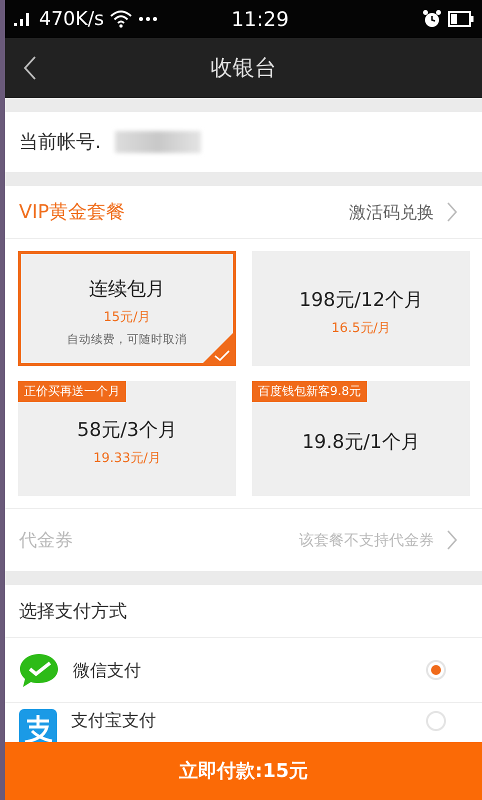  I want to click on voucher-status: 该套餐不支持代金券, so click(366, 540).